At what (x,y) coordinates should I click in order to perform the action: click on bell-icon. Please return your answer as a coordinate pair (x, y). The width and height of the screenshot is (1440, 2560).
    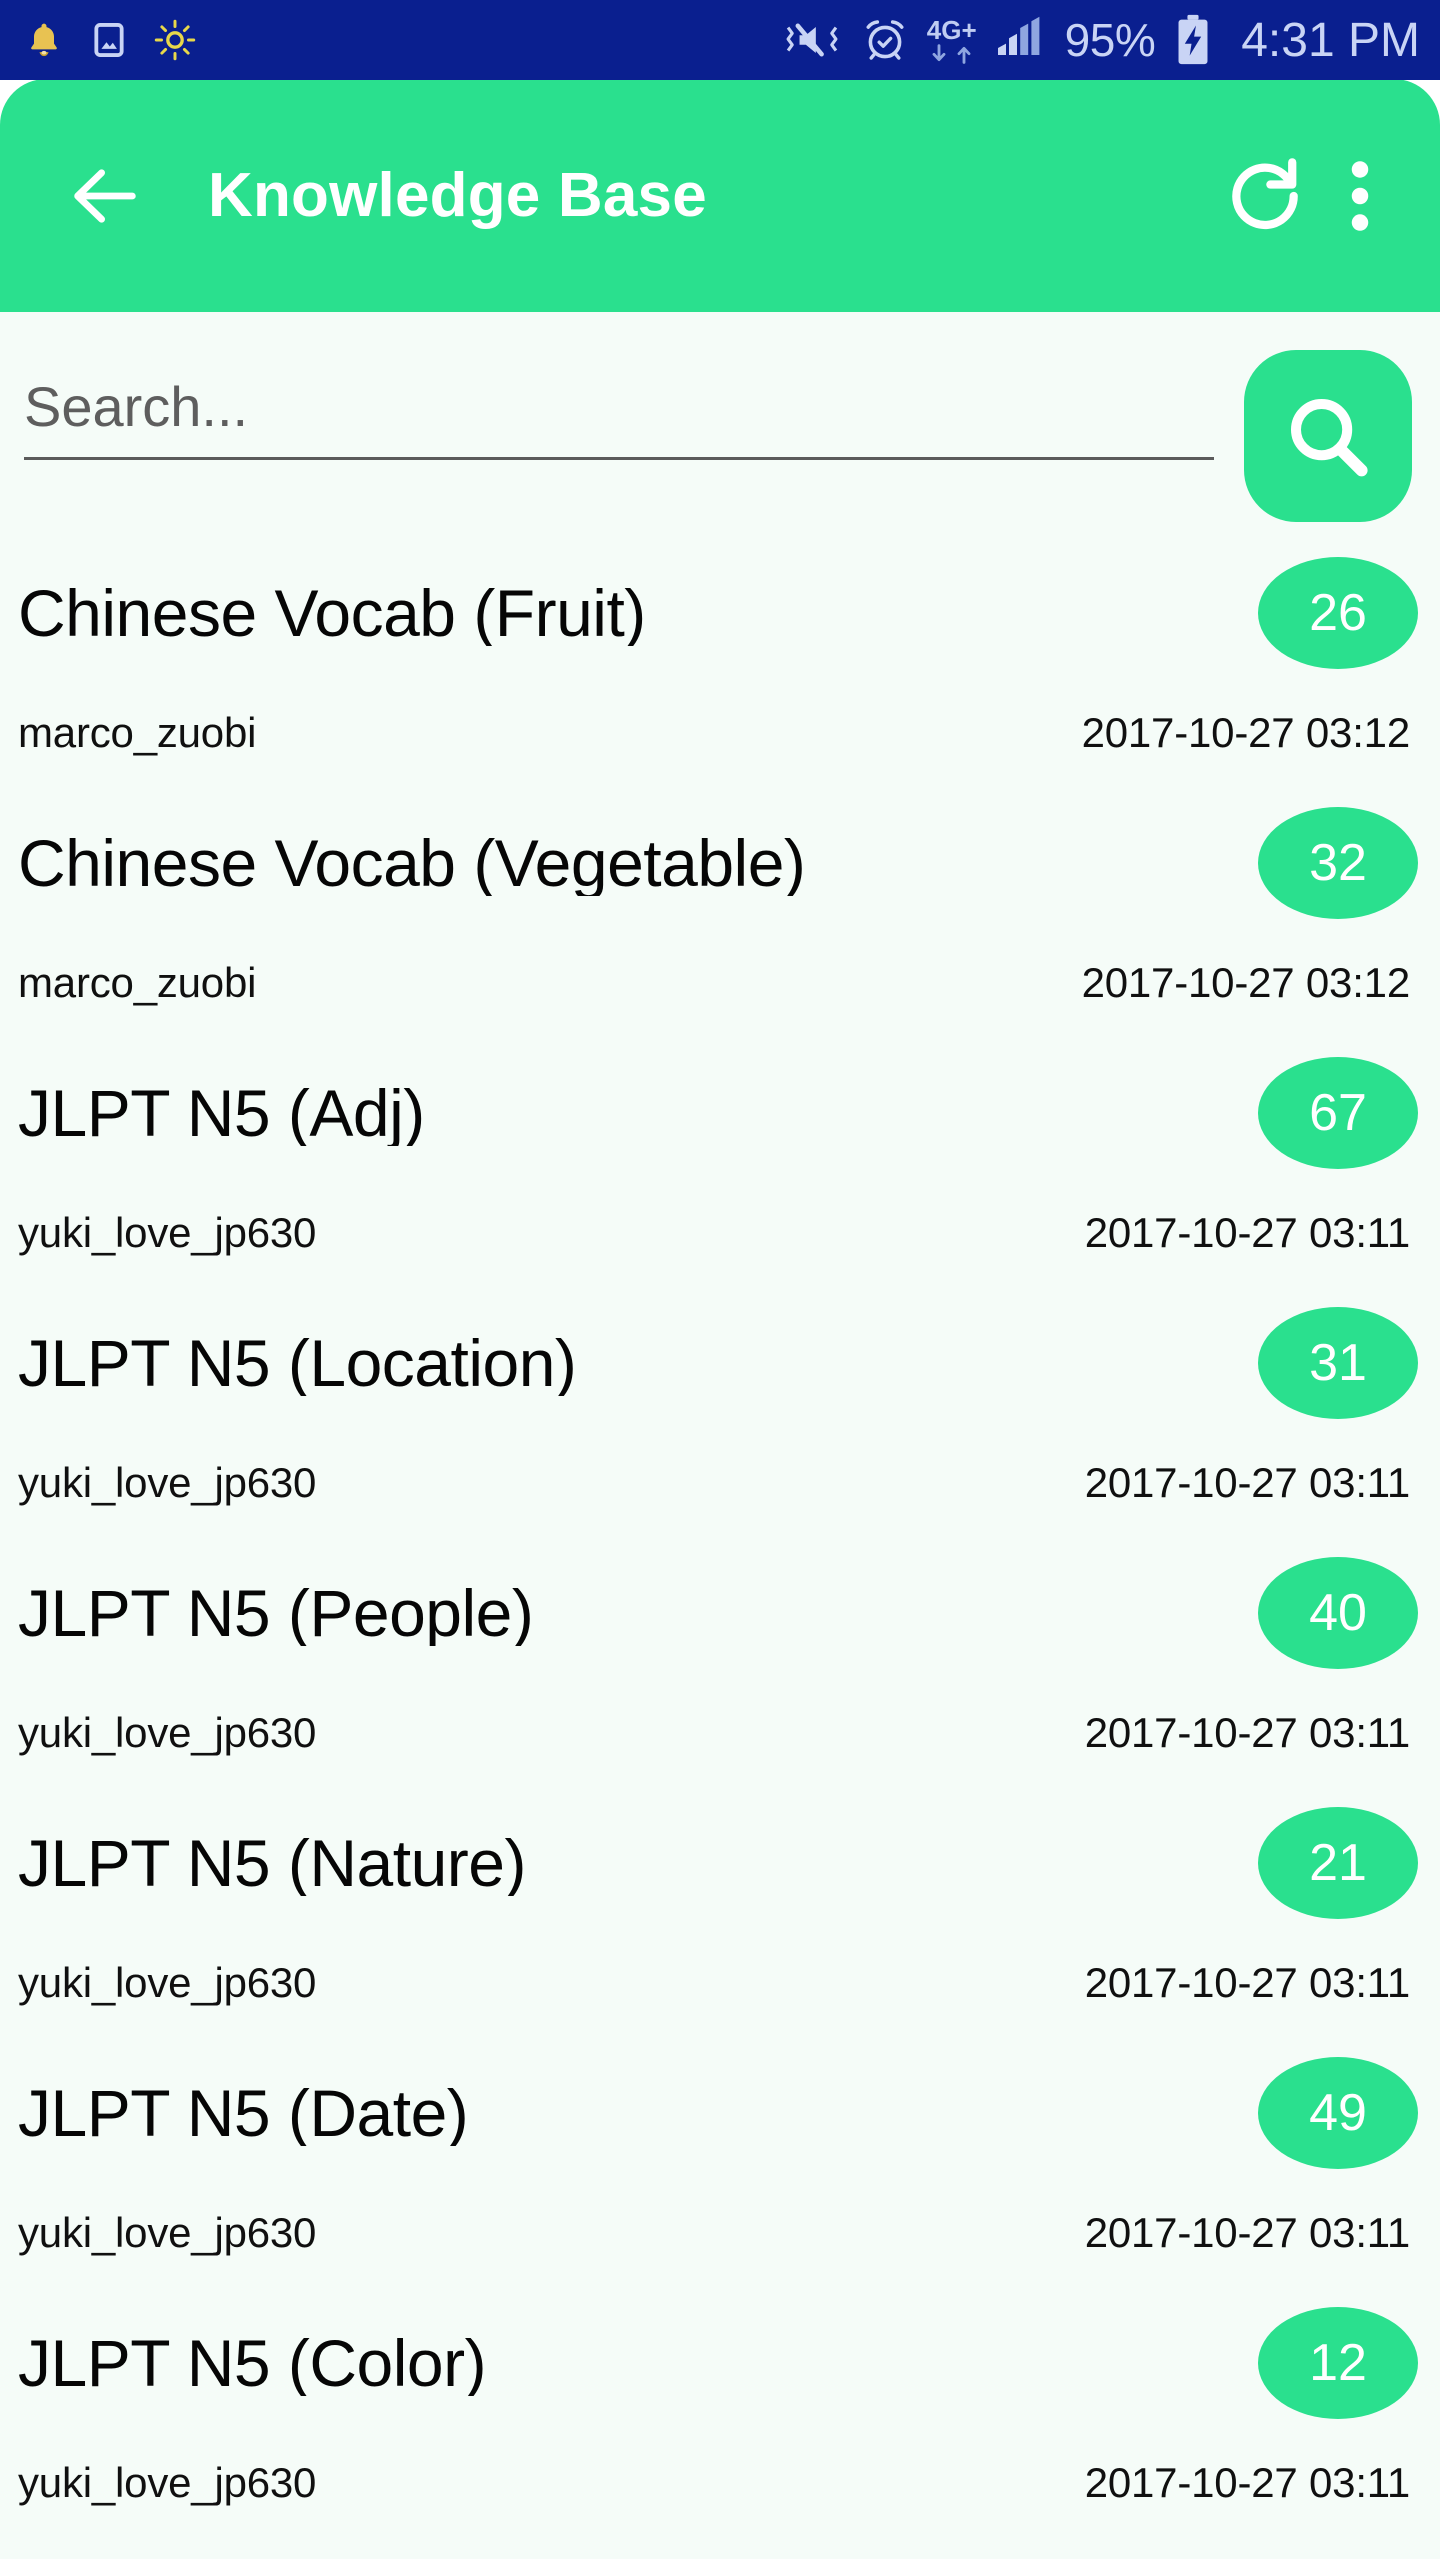
    Looking at the image, I should click on (44, 40).